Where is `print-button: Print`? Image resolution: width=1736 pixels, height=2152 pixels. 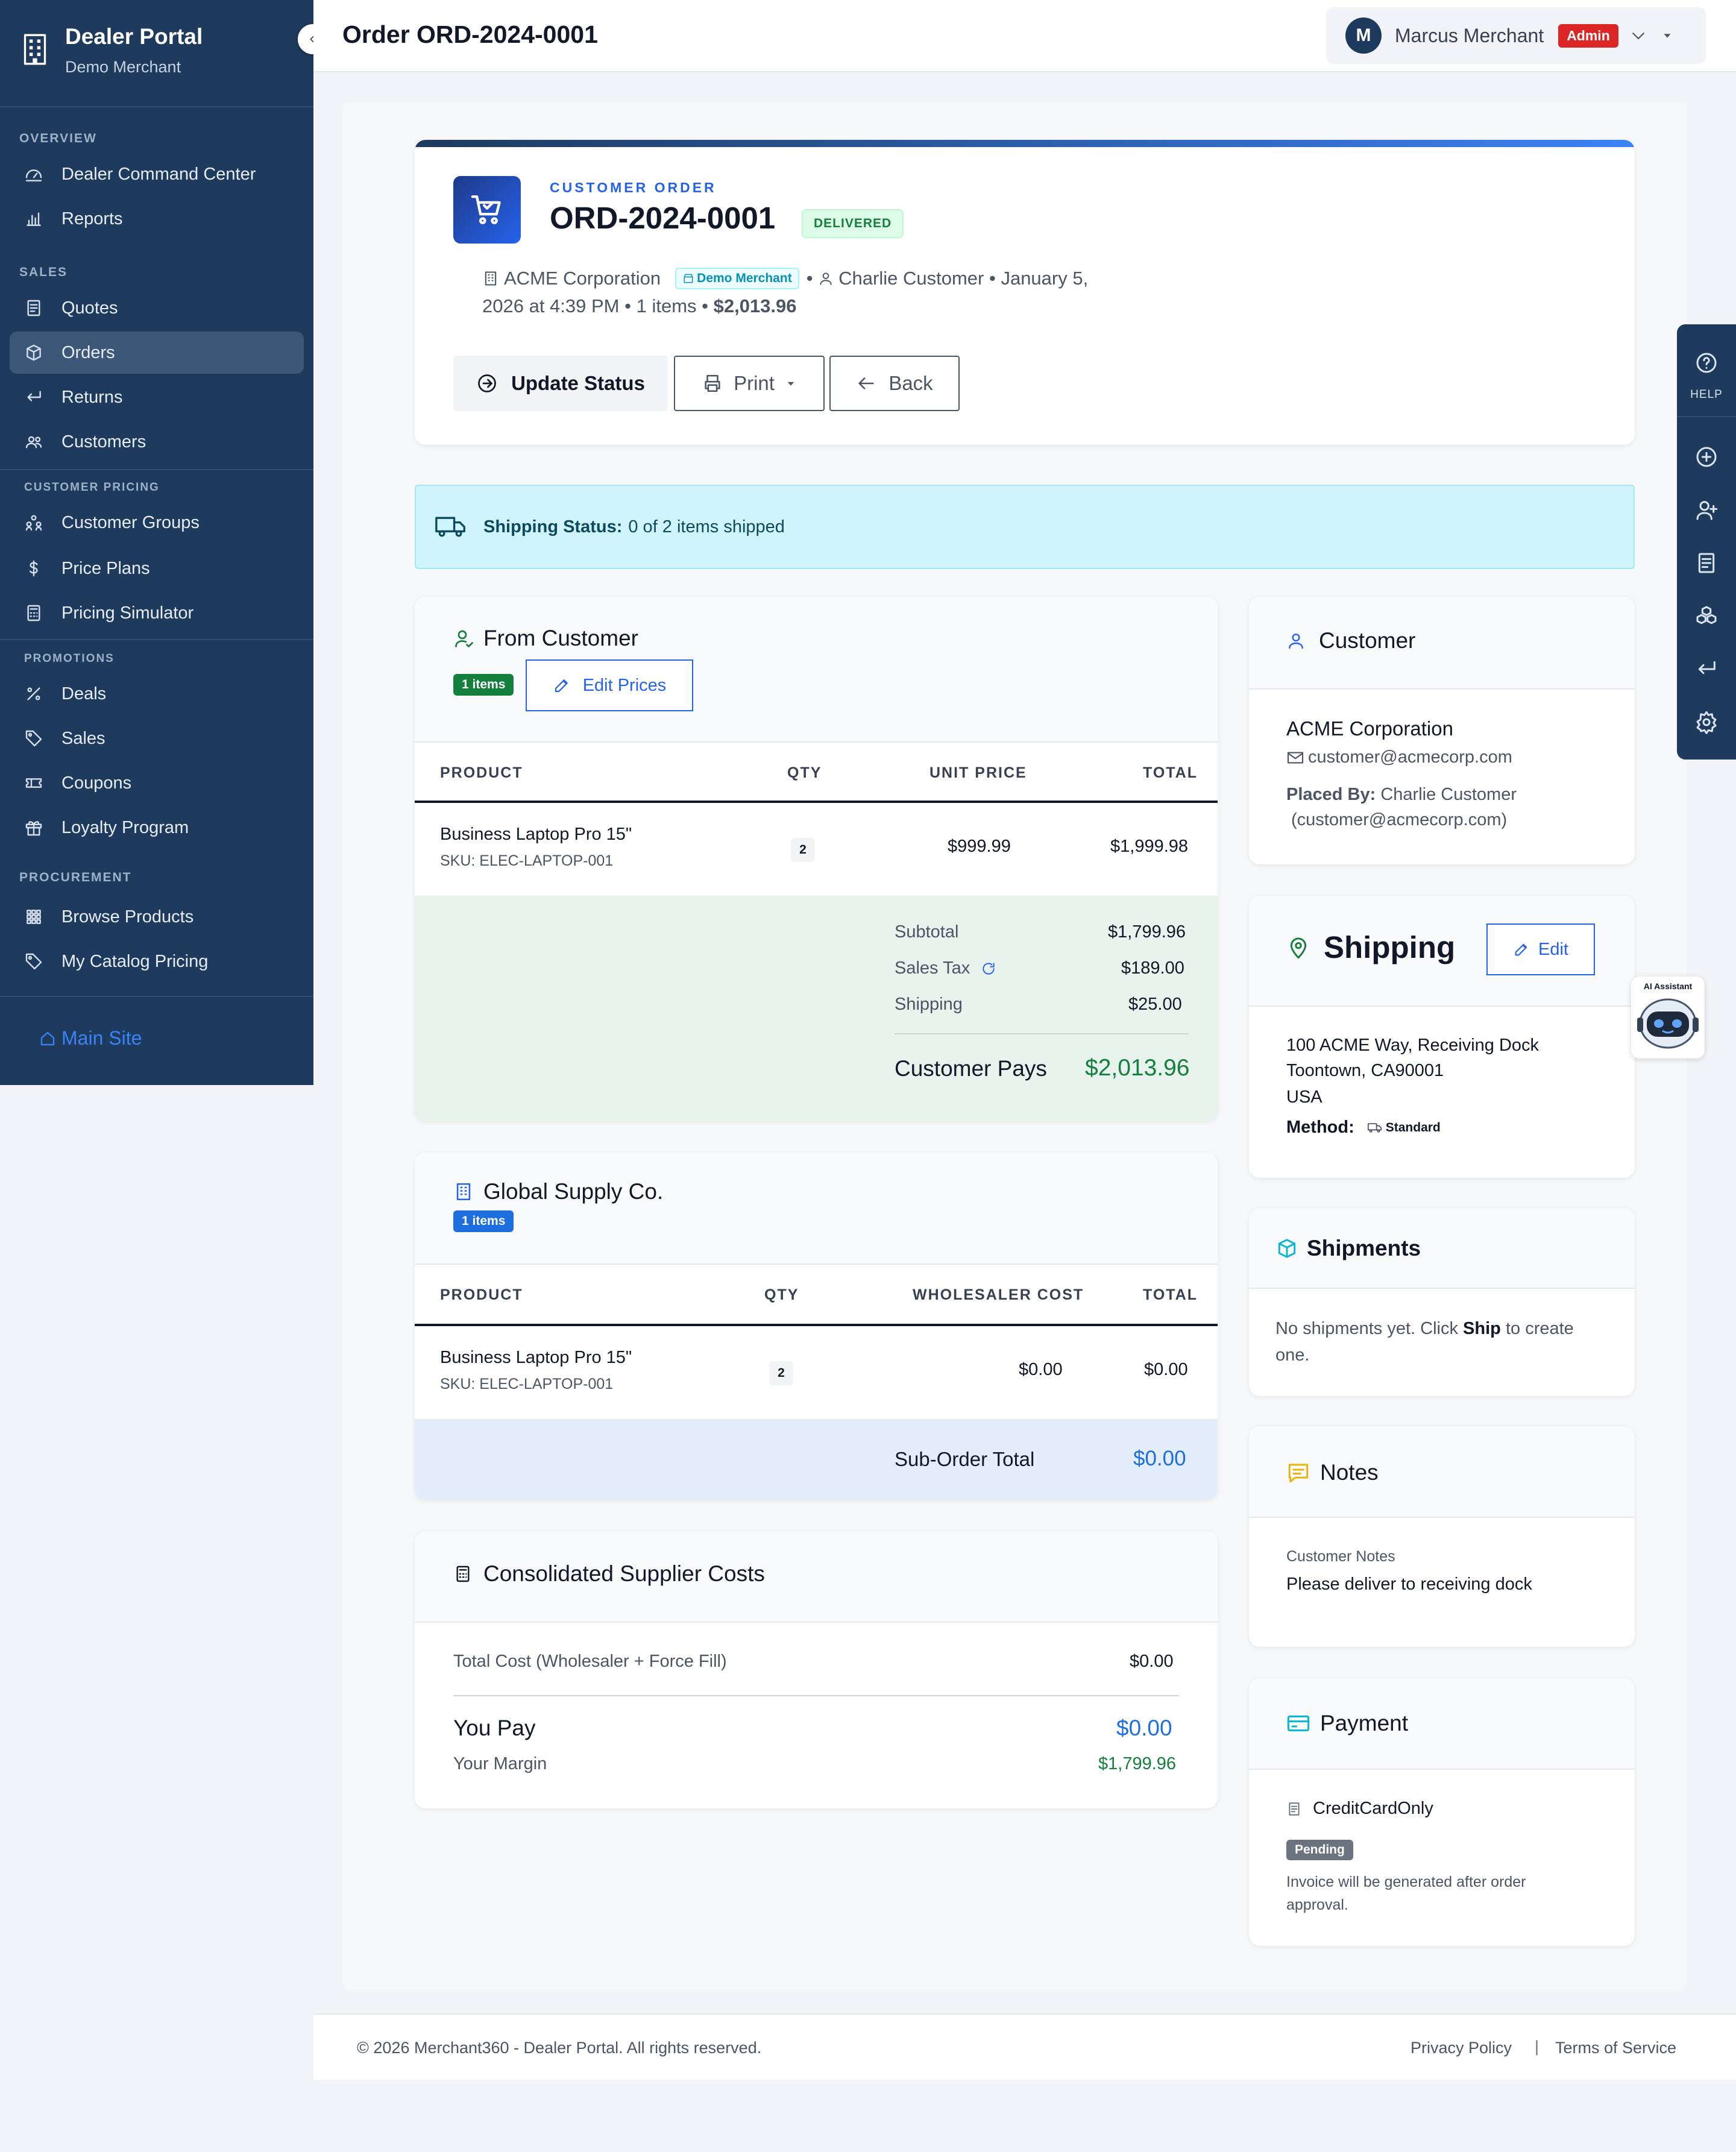 print-button: Print is located at coordinates (749, 383).